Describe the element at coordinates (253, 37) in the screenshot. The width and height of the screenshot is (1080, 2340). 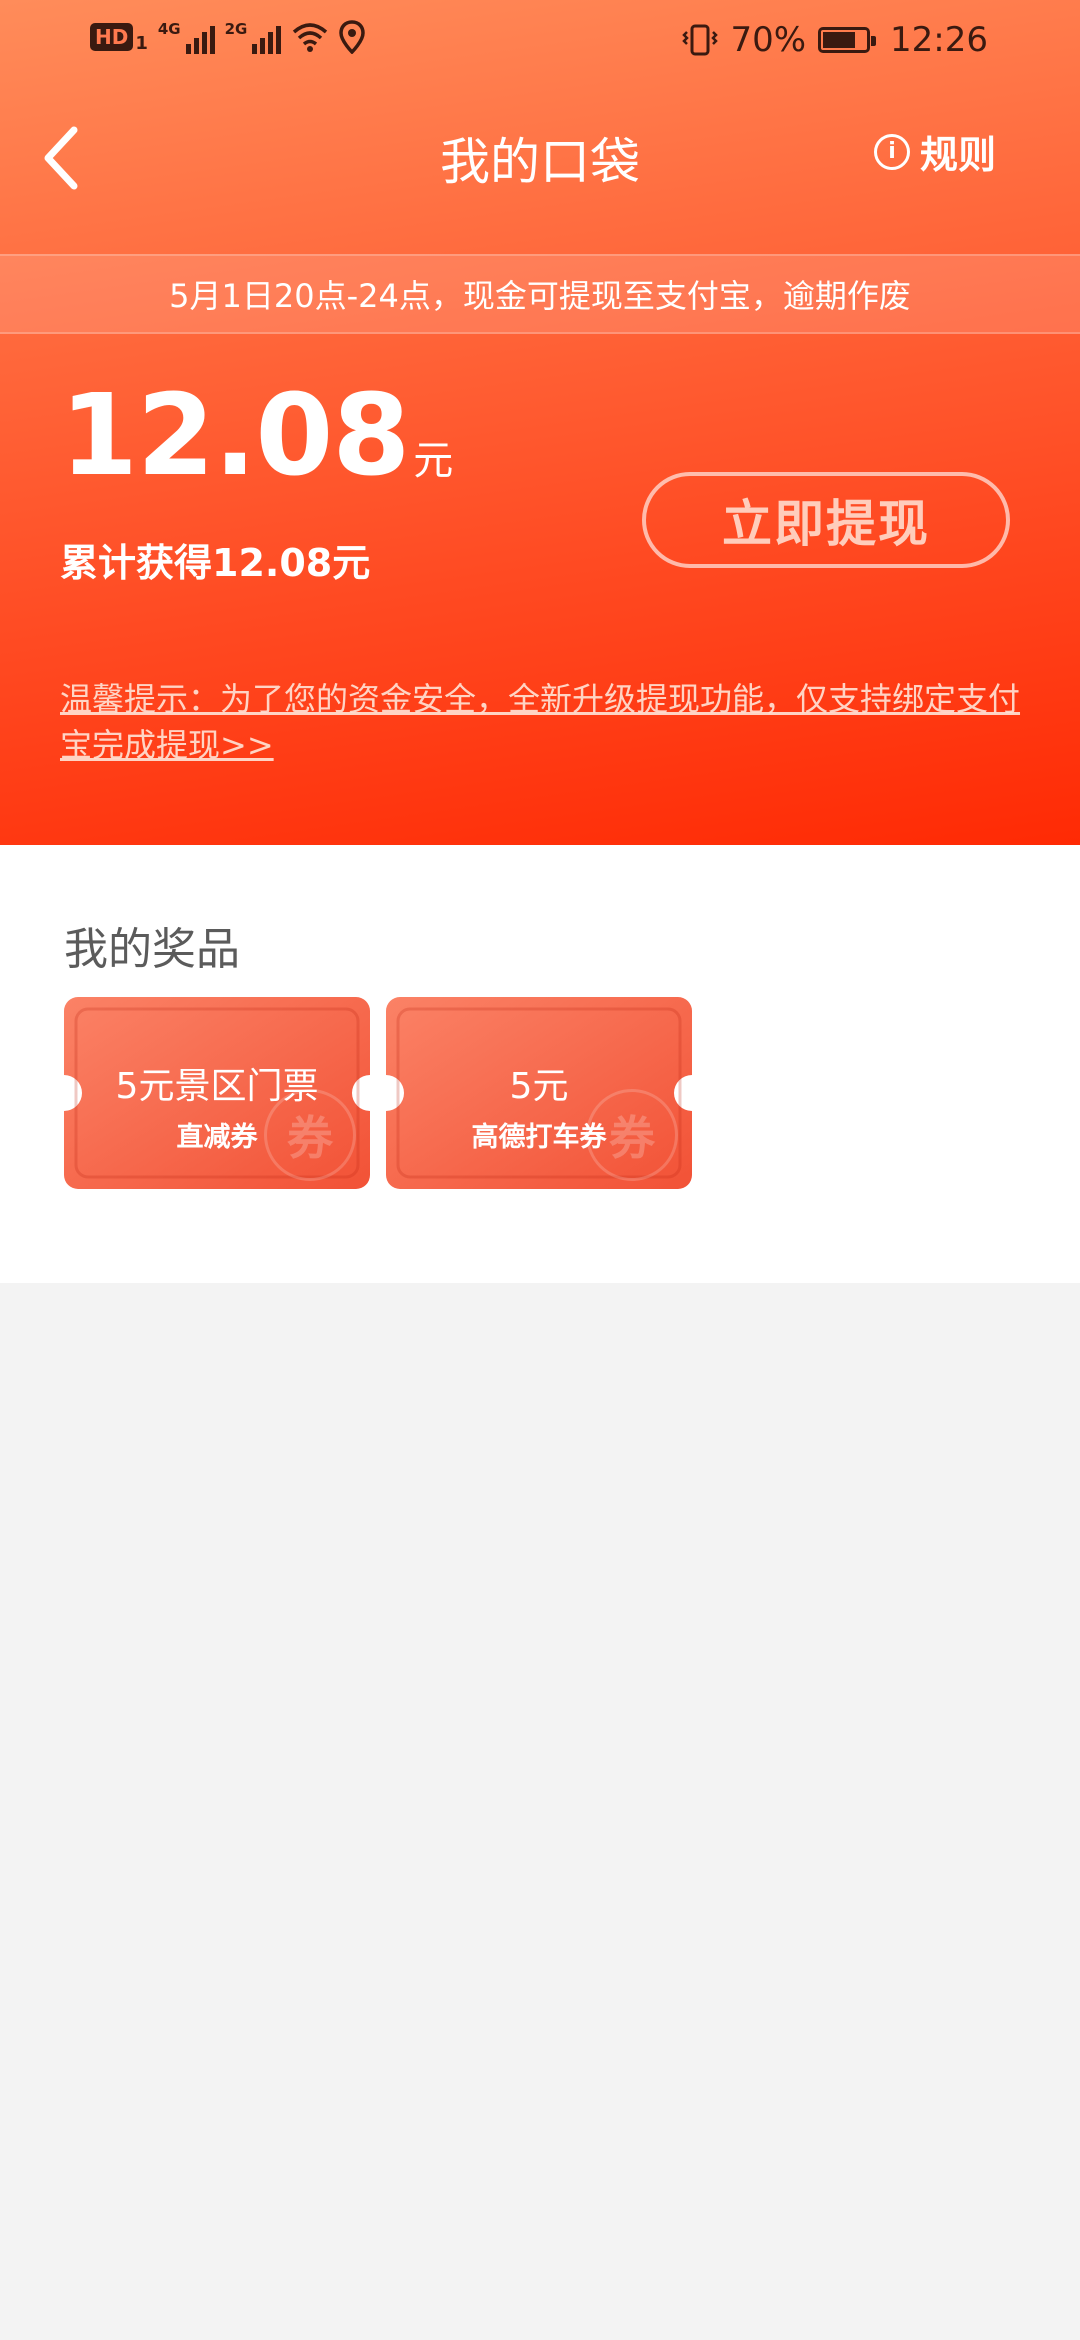
I see `signal-2g-icon: 2G` at that location.